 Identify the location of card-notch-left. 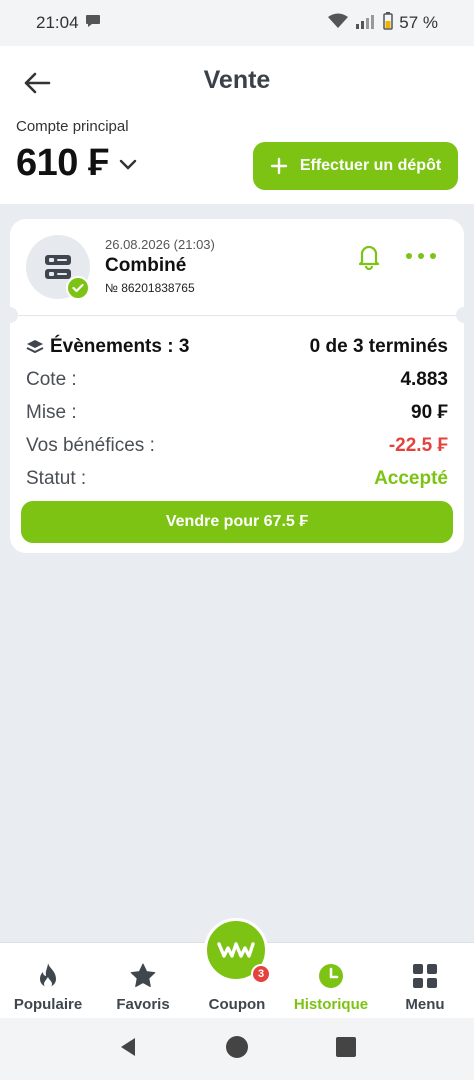
(10, 315).